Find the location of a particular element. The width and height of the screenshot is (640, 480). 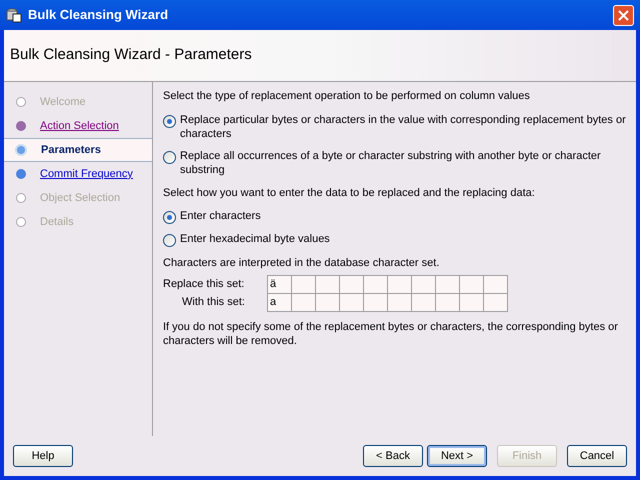

step-item: Parameters is located at coordinates (78, 150).